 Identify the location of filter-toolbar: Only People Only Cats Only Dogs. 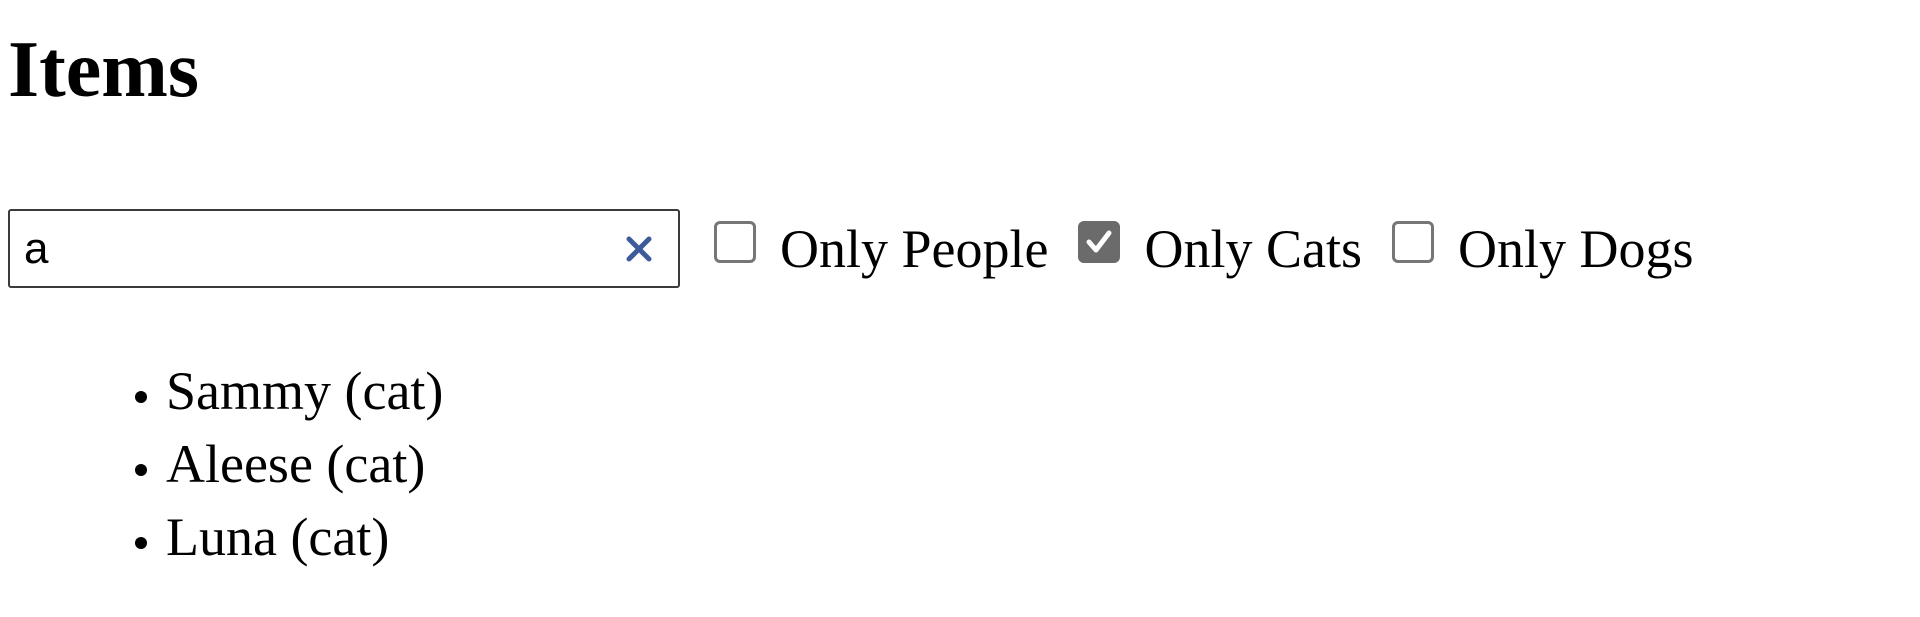
(851, 248).